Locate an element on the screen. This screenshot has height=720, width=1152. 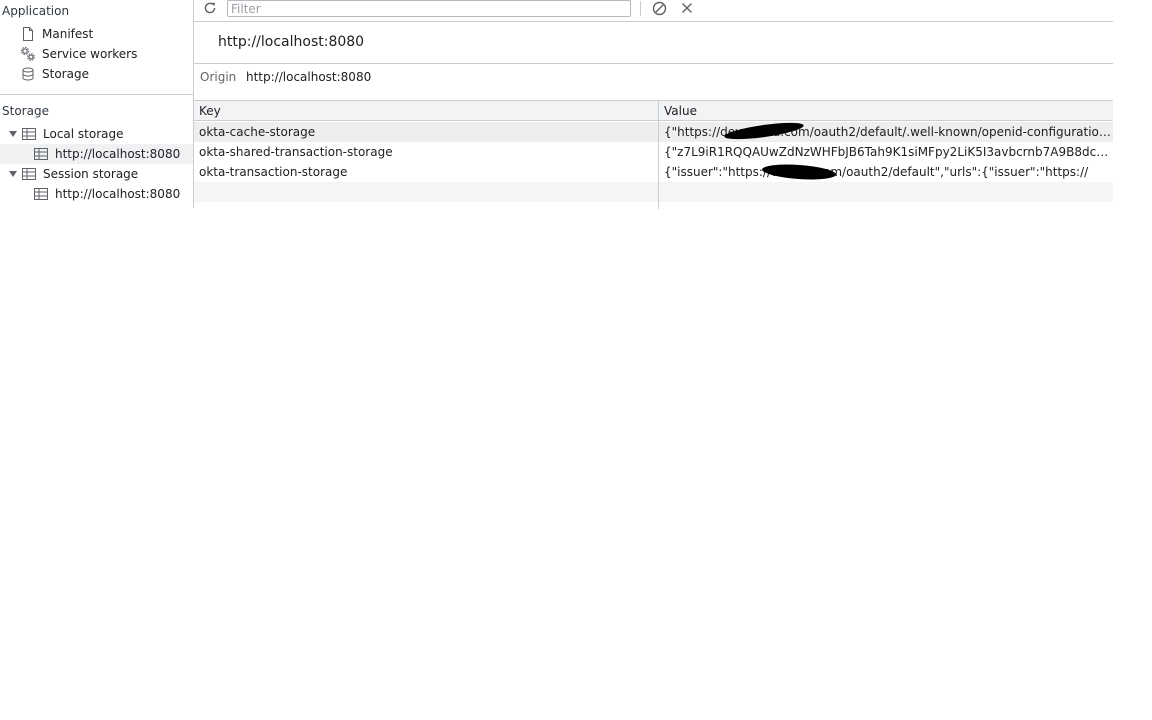
close-icon is located at coordinates (687, 8).